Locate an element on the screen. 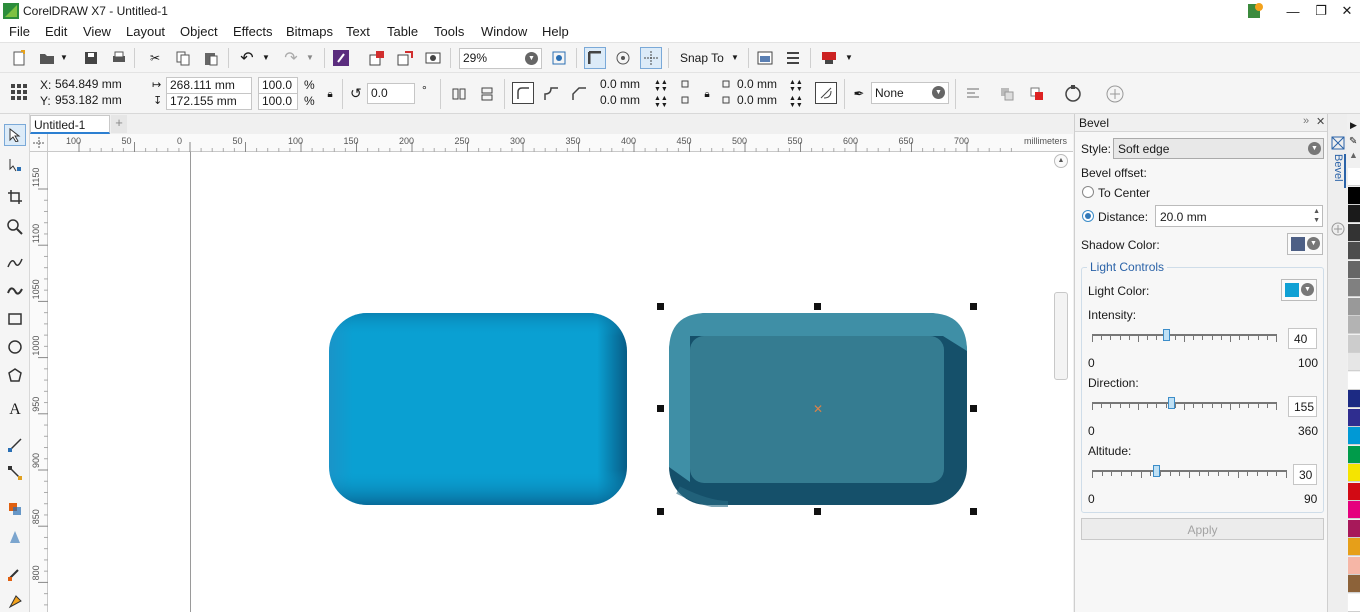 This screenshot has width=1360, height=612. rectangle-tool-icon is located at coordinates (15, 319).